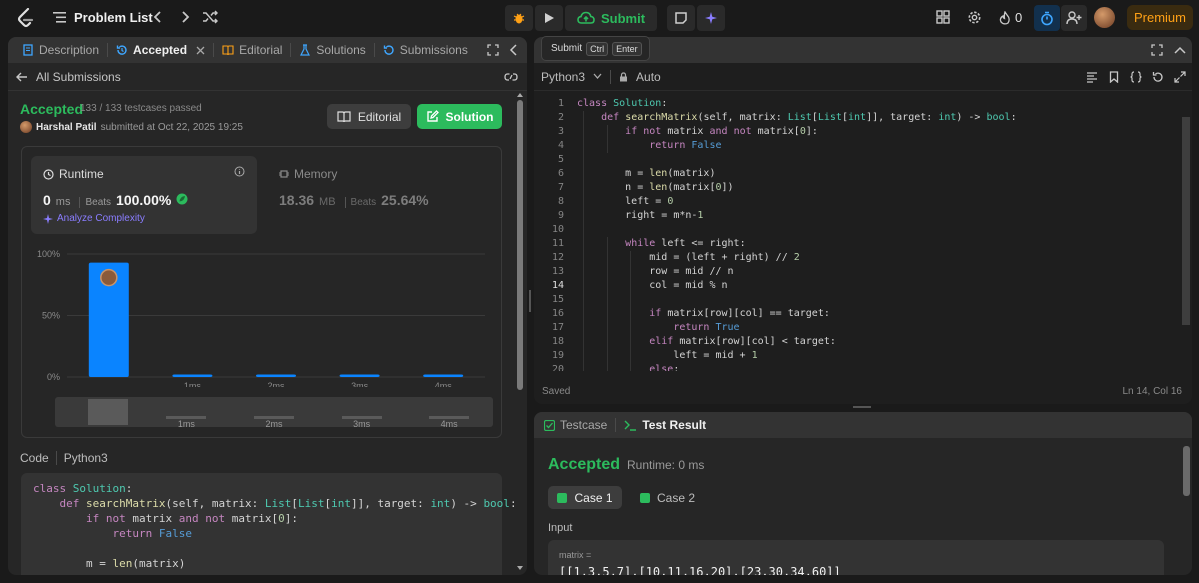 The height and width of the screenshot is (583, 1199). Describe the element at coordinates (261, 50) in the screenshot. I see `tab-label: Editorial` at that location.